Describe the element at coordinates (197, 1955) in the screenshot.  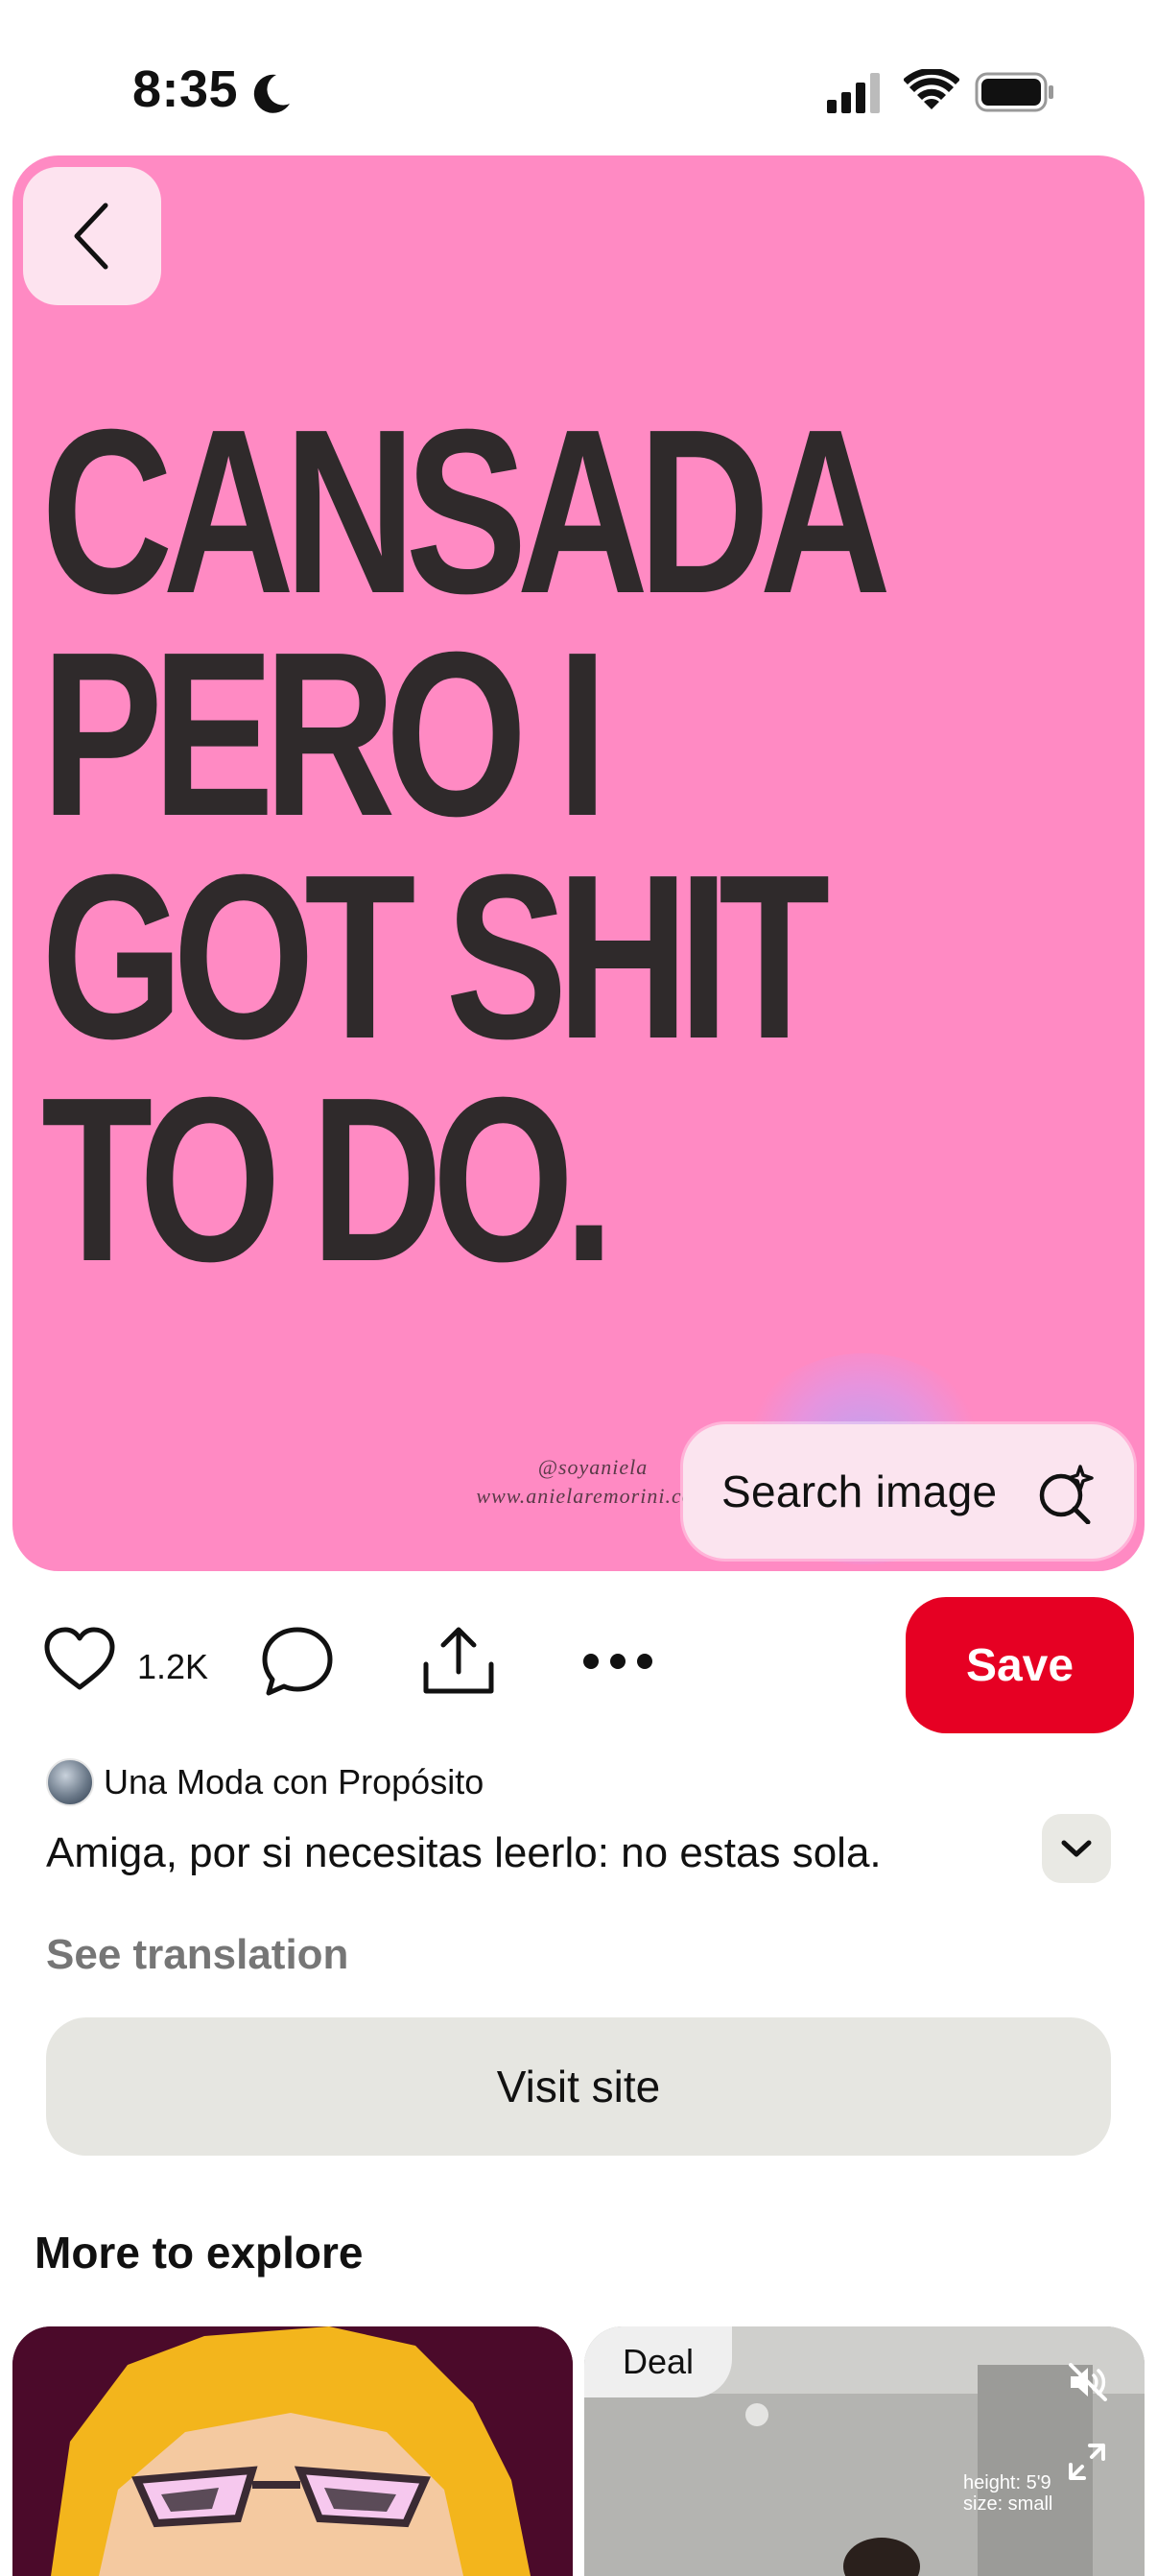
I see `see-translation-link: See translation` at that location.